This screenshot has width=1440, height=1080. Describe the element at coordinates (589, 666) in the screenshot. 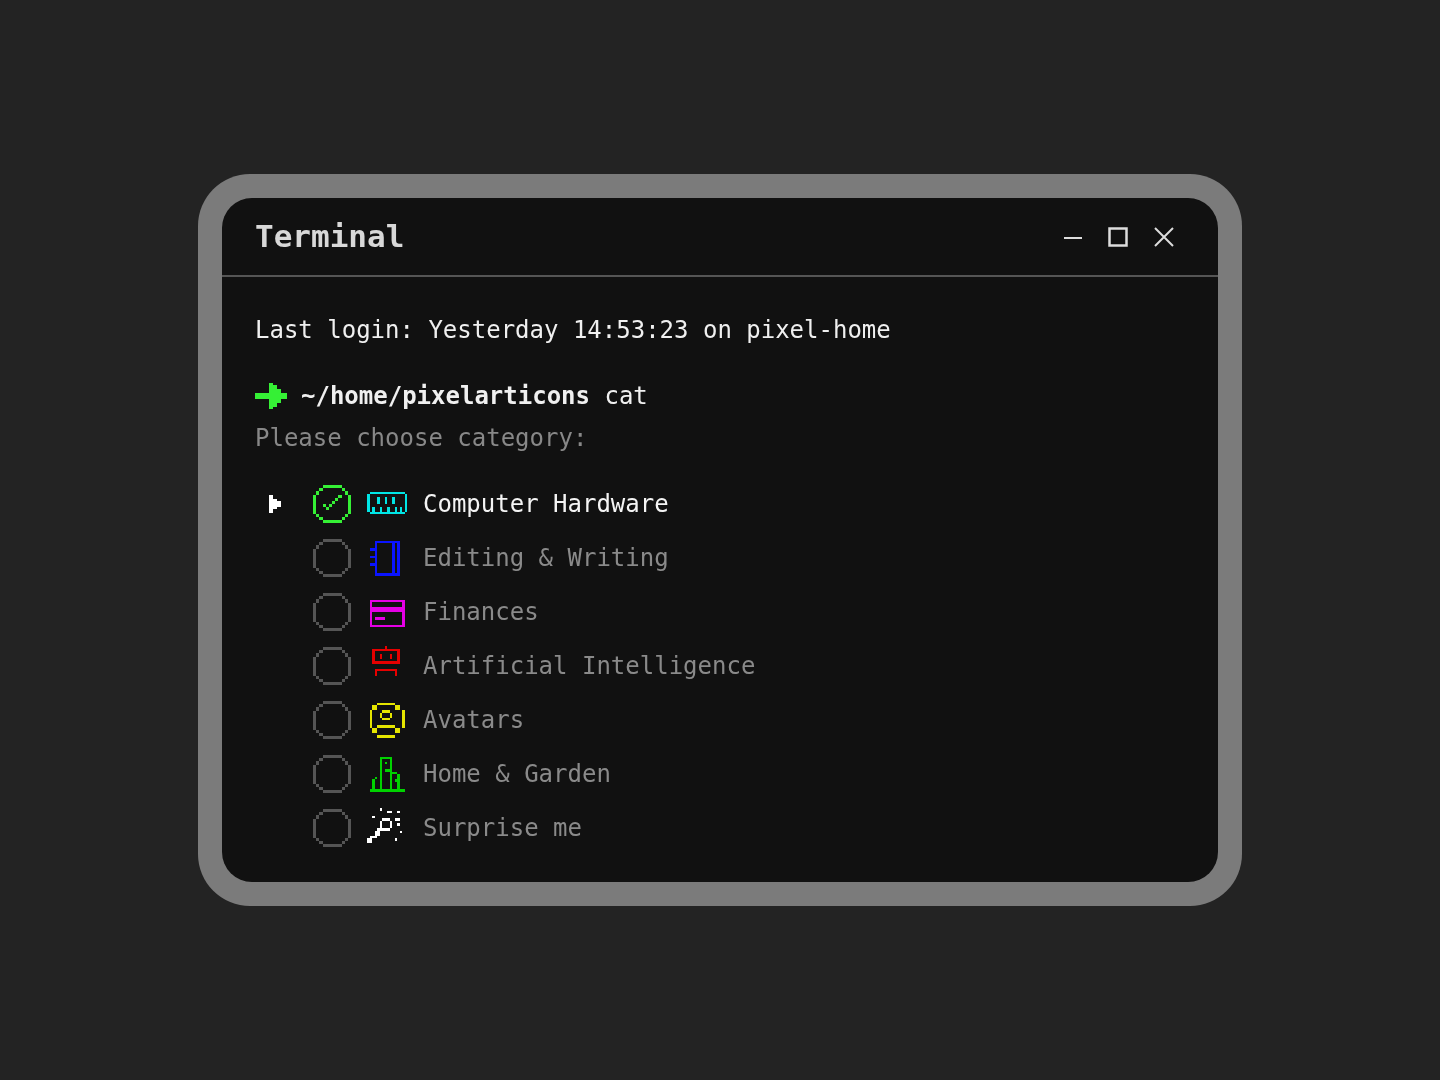

I see `option-label: Artificial Intelligence` at that location.